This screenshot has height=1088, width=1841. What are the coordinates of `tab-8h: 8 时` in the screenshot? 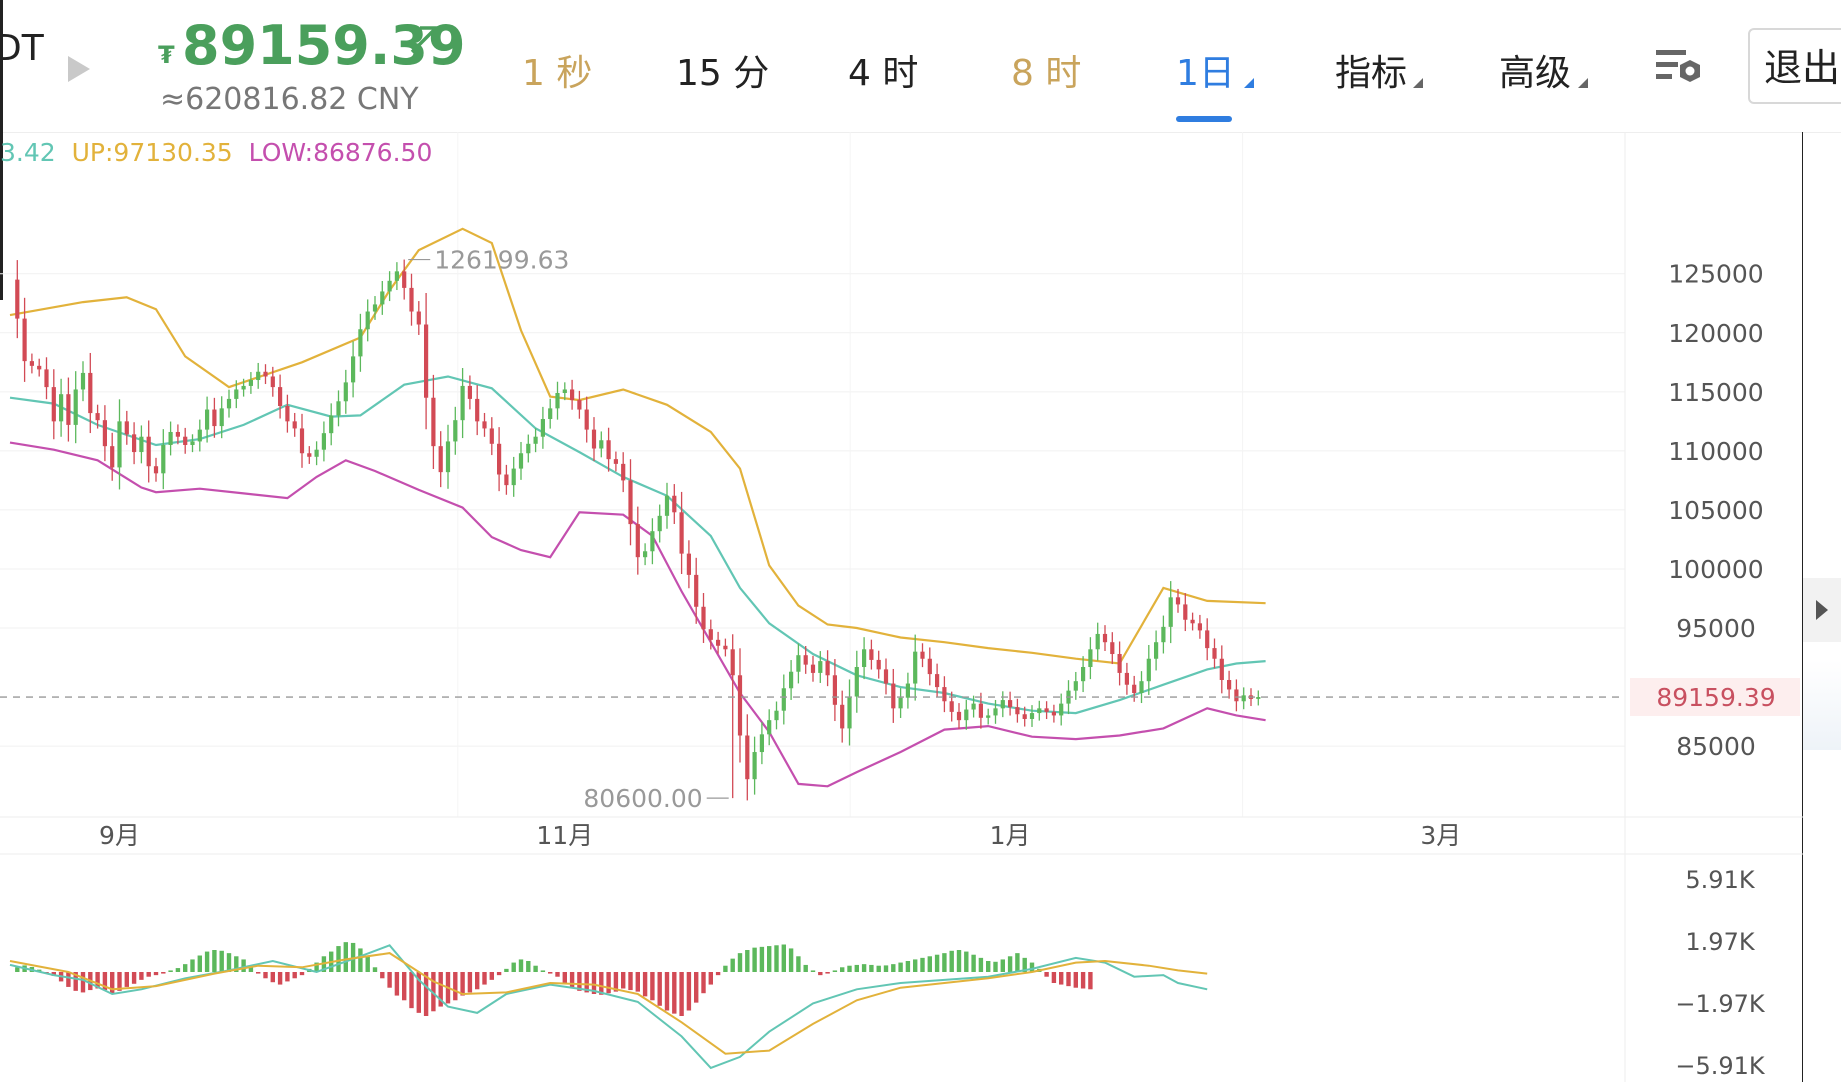 It's located at (1046, 70).